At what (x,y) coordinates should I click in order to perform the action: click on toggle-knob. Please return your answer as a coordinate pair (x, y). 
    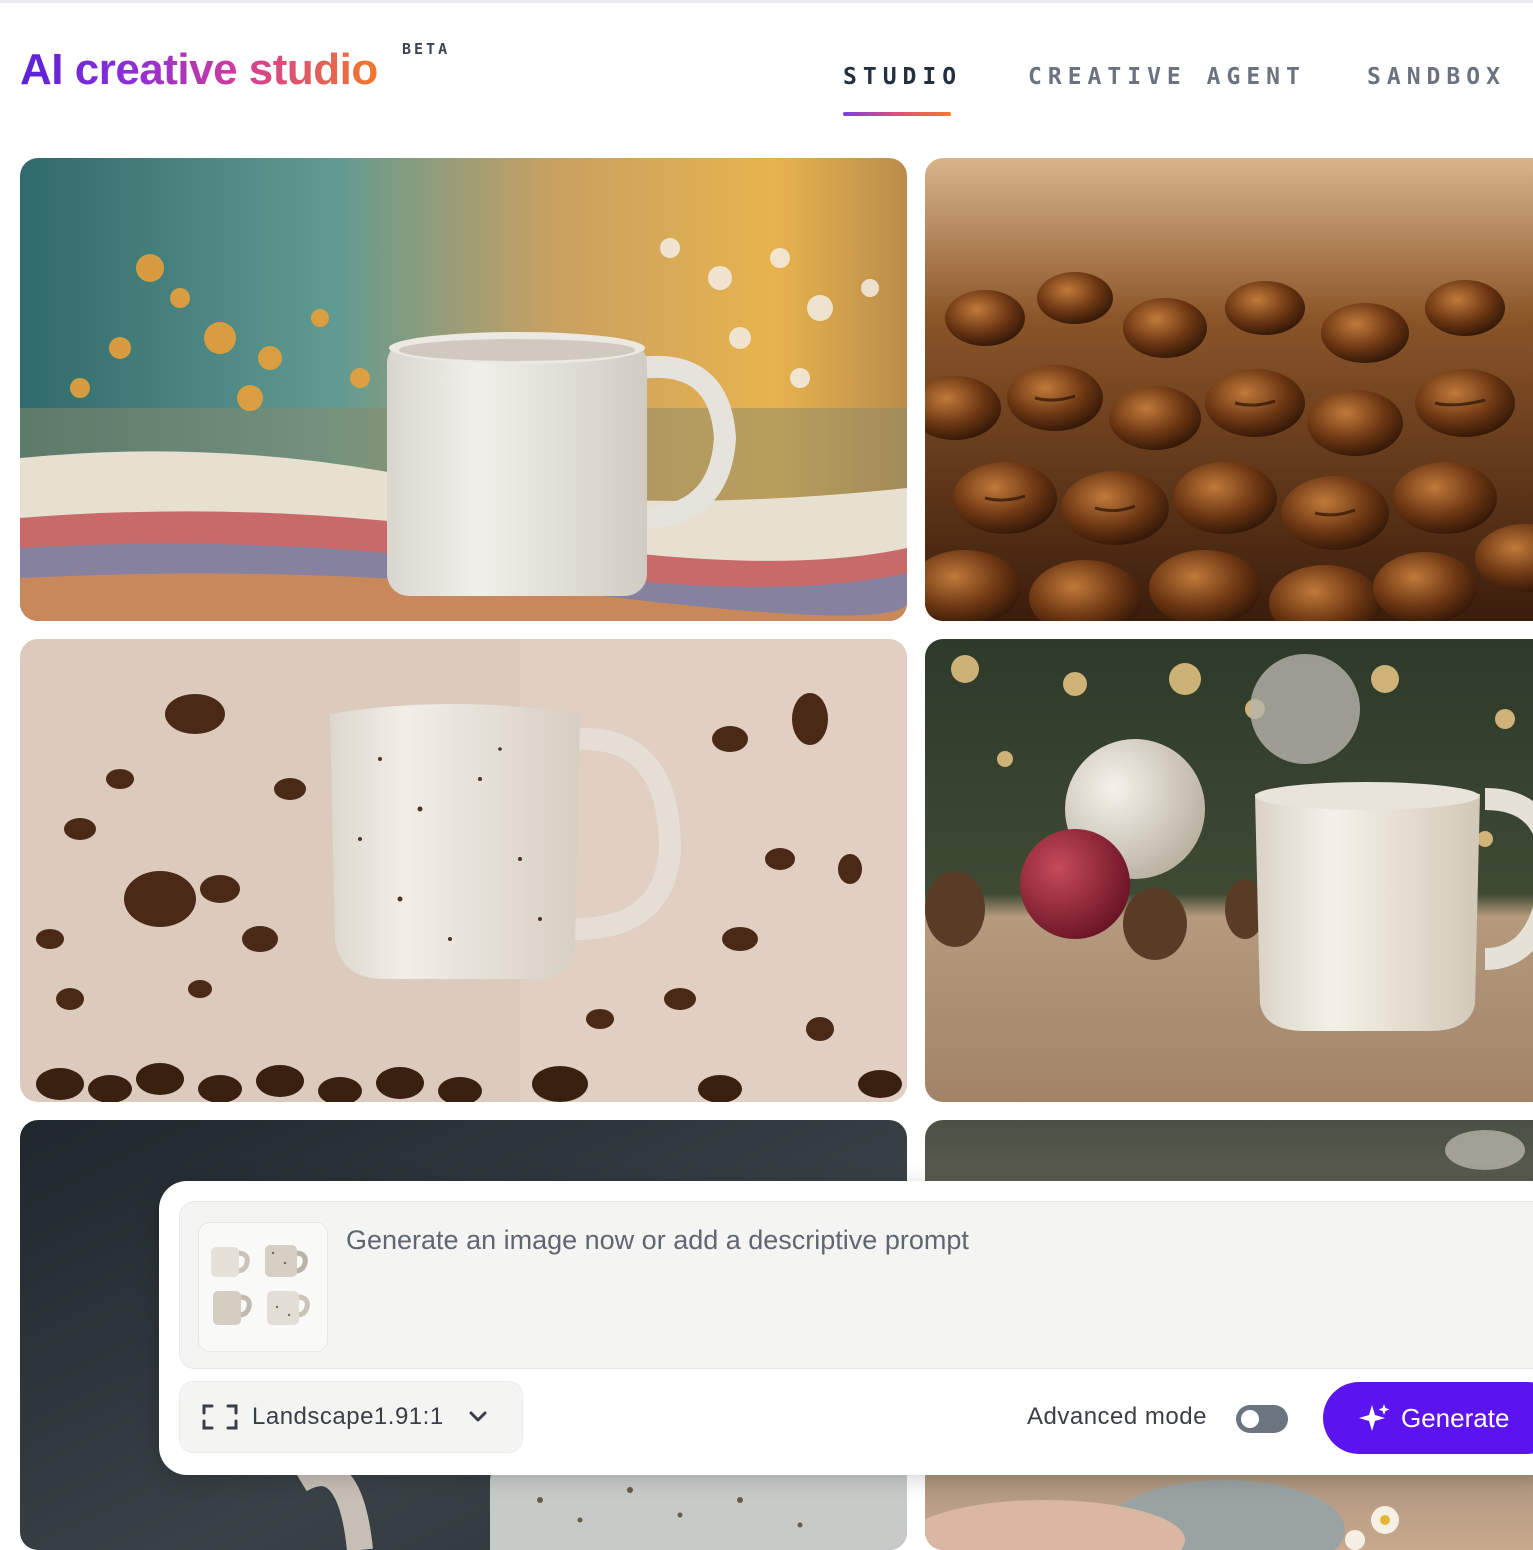
    Looking at the image, I should click on (1250, 1419).